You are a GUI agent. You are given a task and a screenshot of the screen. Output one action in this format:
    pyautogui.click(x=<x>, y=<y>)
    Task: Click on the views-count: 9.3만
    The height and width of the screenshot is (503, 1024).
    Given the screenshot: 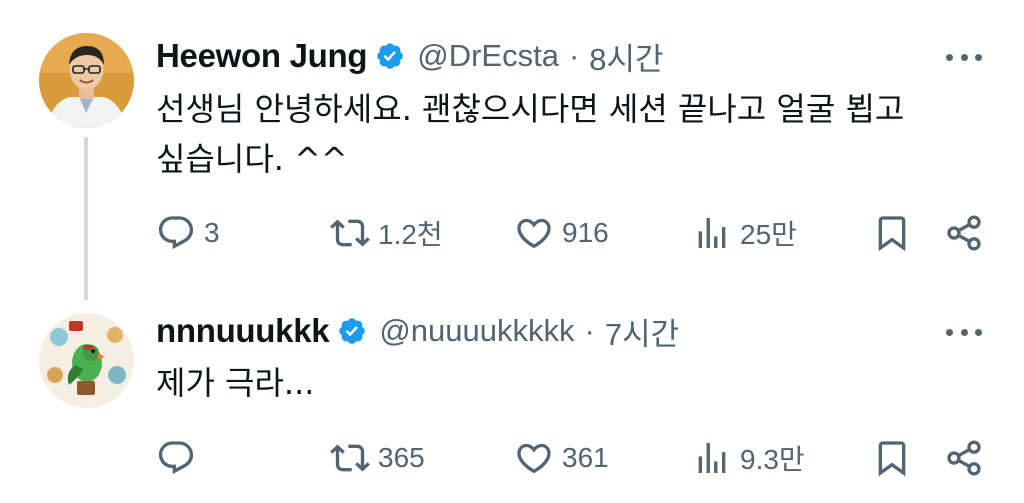 What is the action you would take?
    pyautogui.click(x=772, y=459)
    